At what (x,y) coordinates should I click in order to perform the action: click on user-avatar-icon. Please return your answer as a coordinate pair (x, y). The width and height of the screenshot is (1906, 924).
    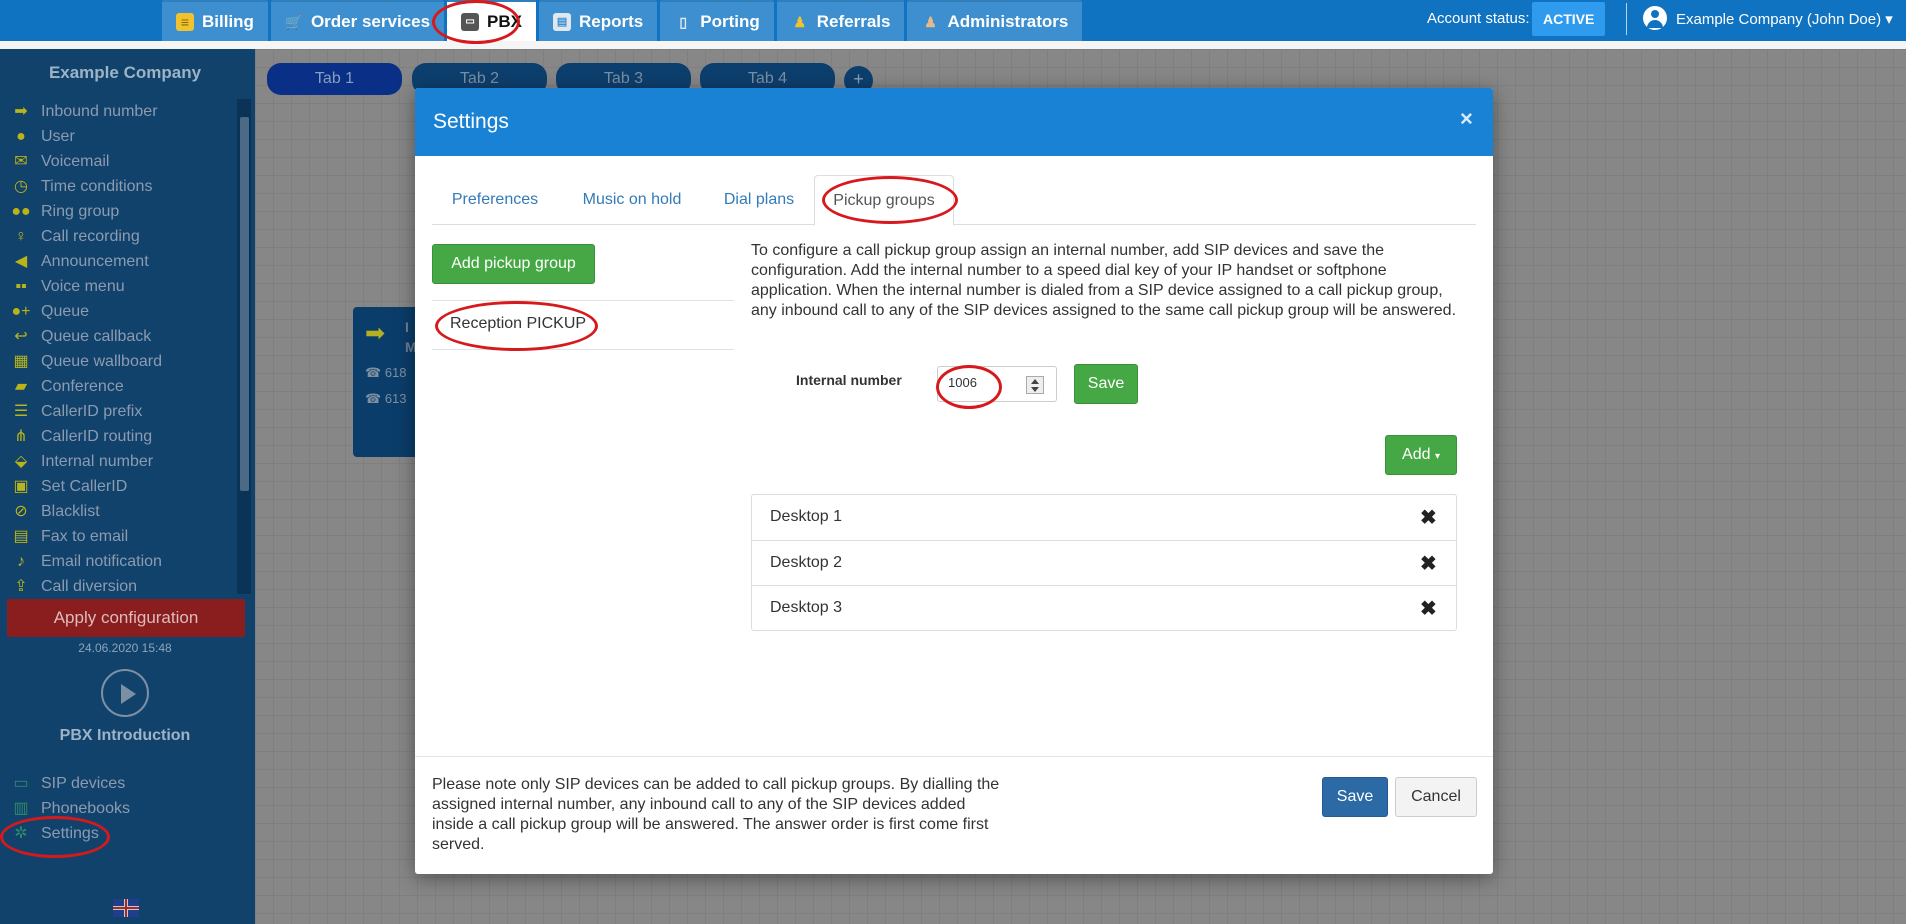
    Looking at the image, I should click on (1655, 18).